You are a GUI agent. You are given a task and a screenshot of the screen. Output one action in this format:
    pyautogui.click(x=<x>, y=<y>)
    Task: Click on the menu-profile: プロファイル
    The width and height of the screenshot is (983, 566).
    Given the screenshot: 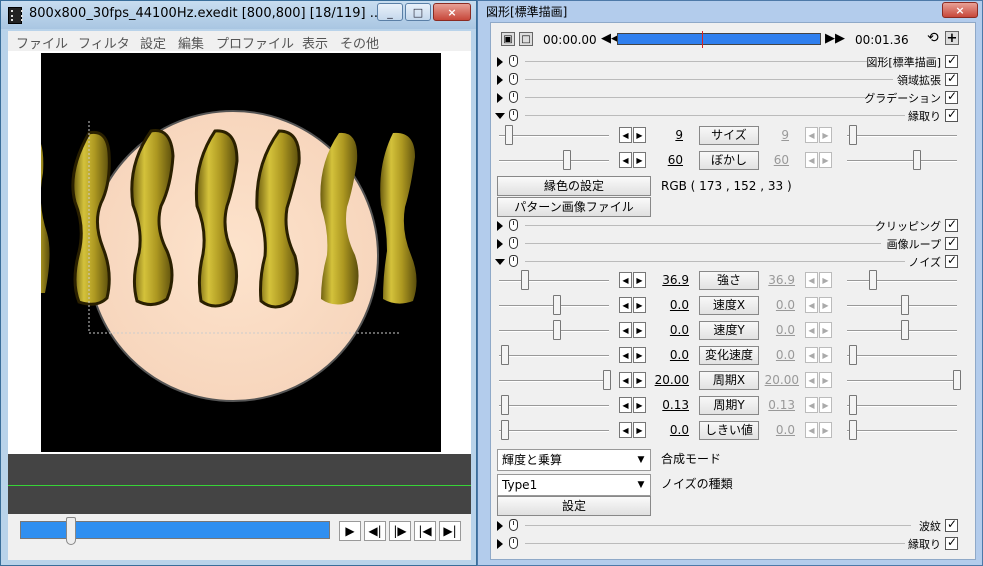 What is the action you would take?
    pyautogui.click(x=255, y=42)
    